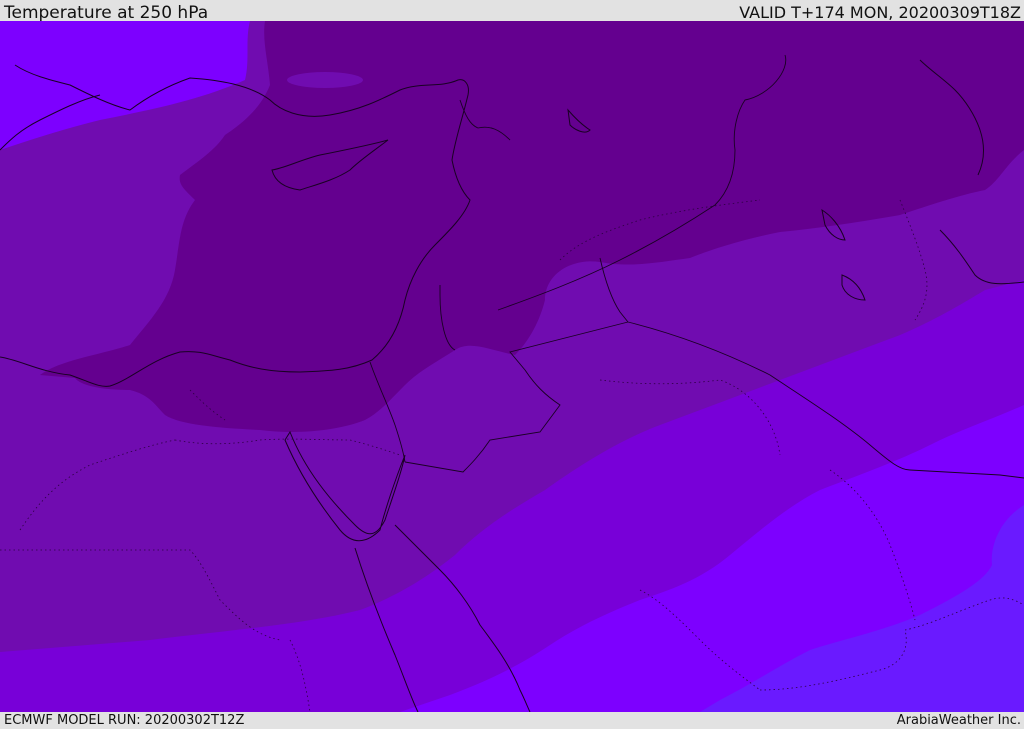 Image resolution: width=1024 pixels, height=729 pixels. Describe the element at coordinates (124, 720) in the screenshot. I see `model-run-label: ECMWF MODEL RUN: 20200302T12Z` at that location.